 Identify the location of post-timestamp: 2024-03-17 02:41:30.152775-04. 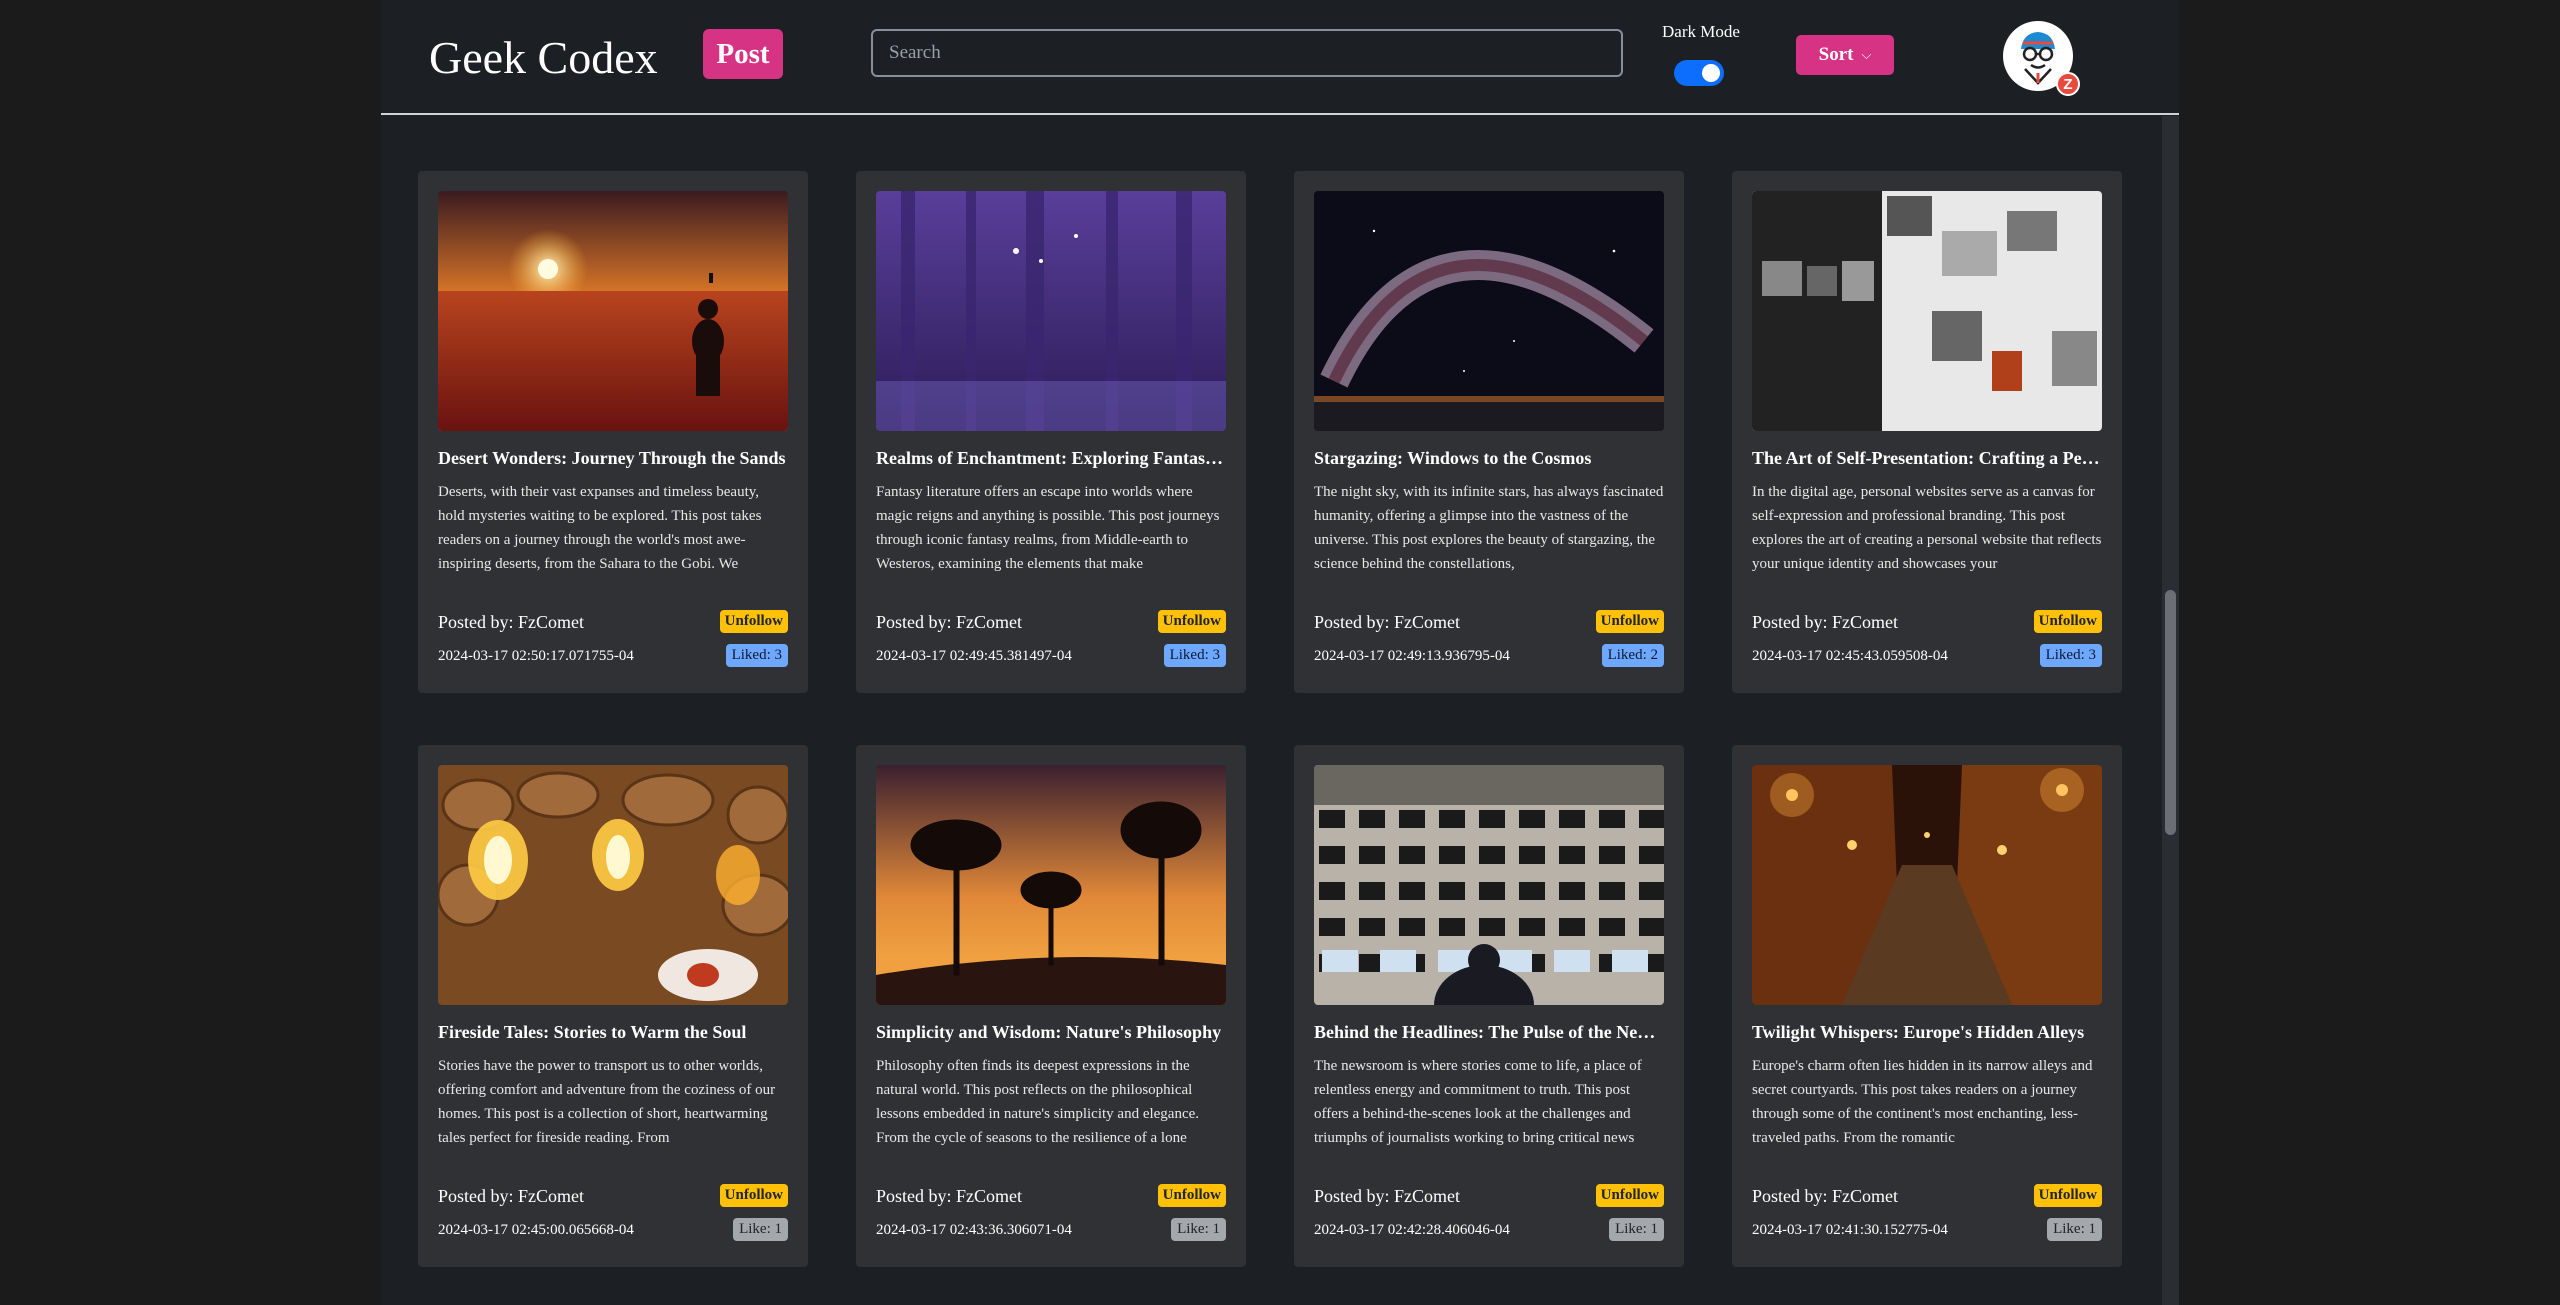
(1850, 1230).